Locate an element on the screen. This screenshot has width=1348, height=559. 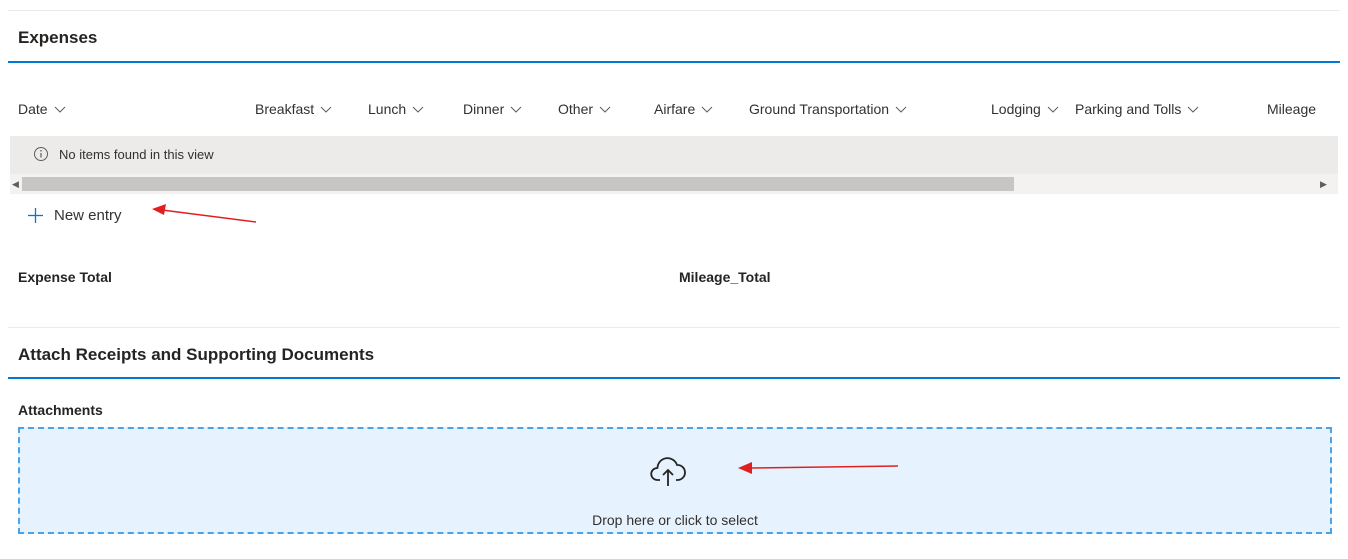
column-header-label: Date is located at coordinates (33, 109).